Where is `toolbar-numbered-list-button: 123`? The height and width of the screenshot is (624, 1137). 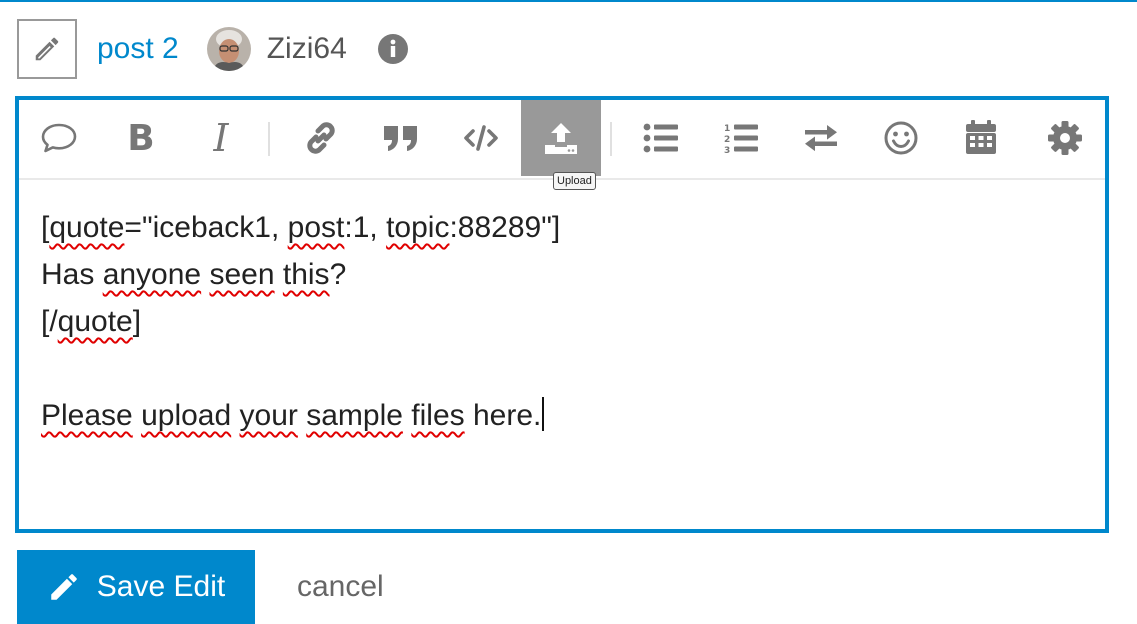 toolbar-numbered-list-button: 123 is located at coordinates (741, 138).